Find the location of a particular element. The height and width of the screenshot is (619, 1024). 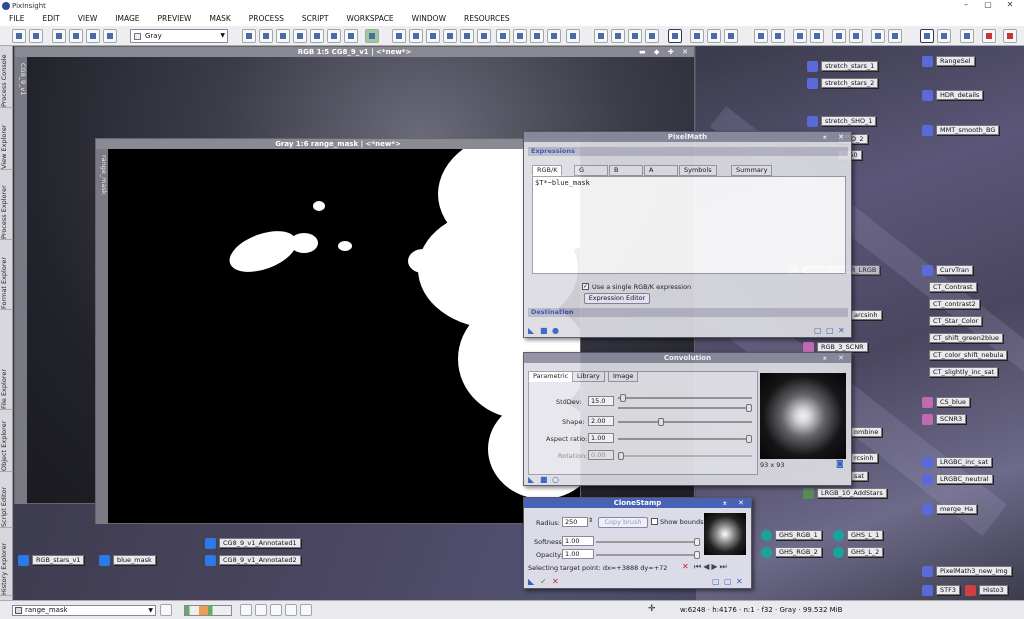

process-k-icon is located at coordinates (895, 36).